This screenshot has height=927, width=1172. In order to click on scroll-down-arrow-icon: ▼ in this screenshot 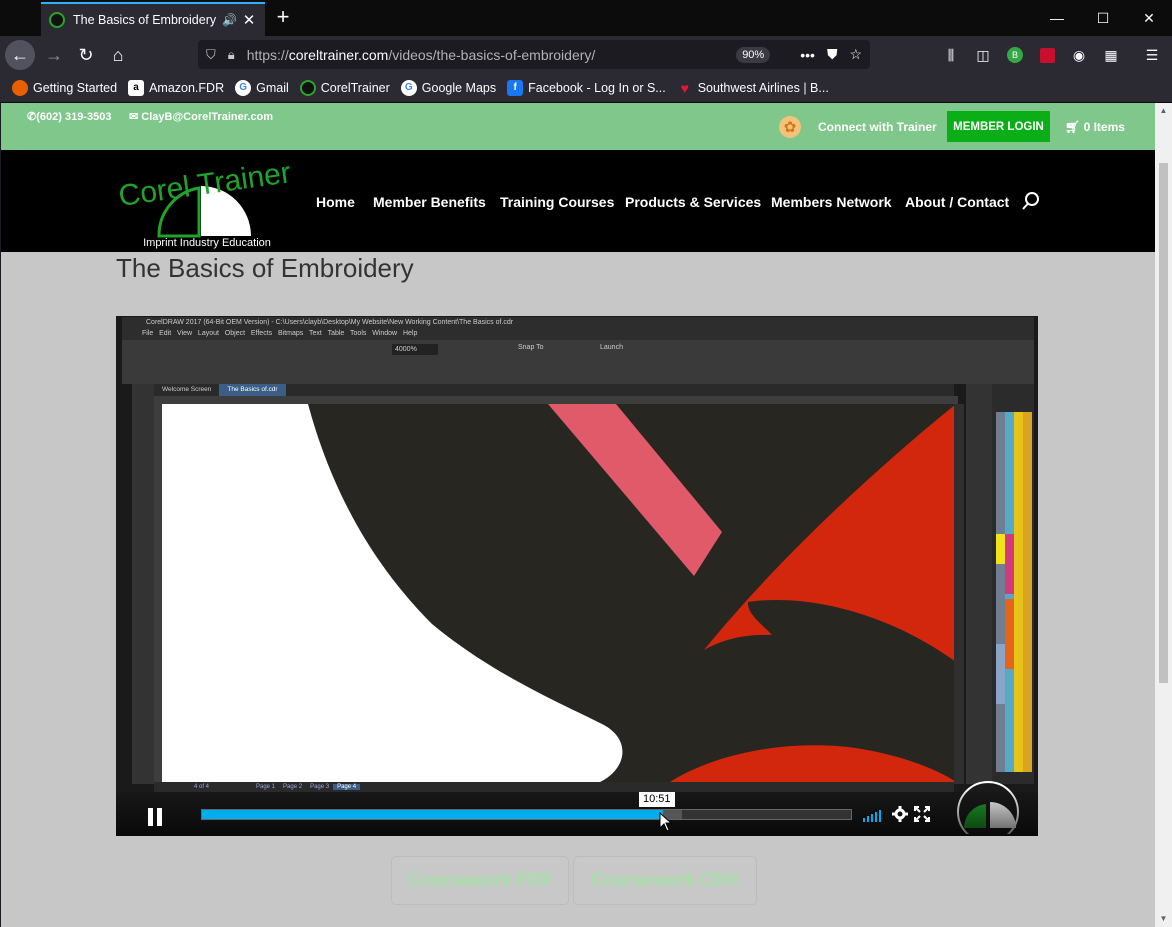, I will do `click(1163, 919)`.